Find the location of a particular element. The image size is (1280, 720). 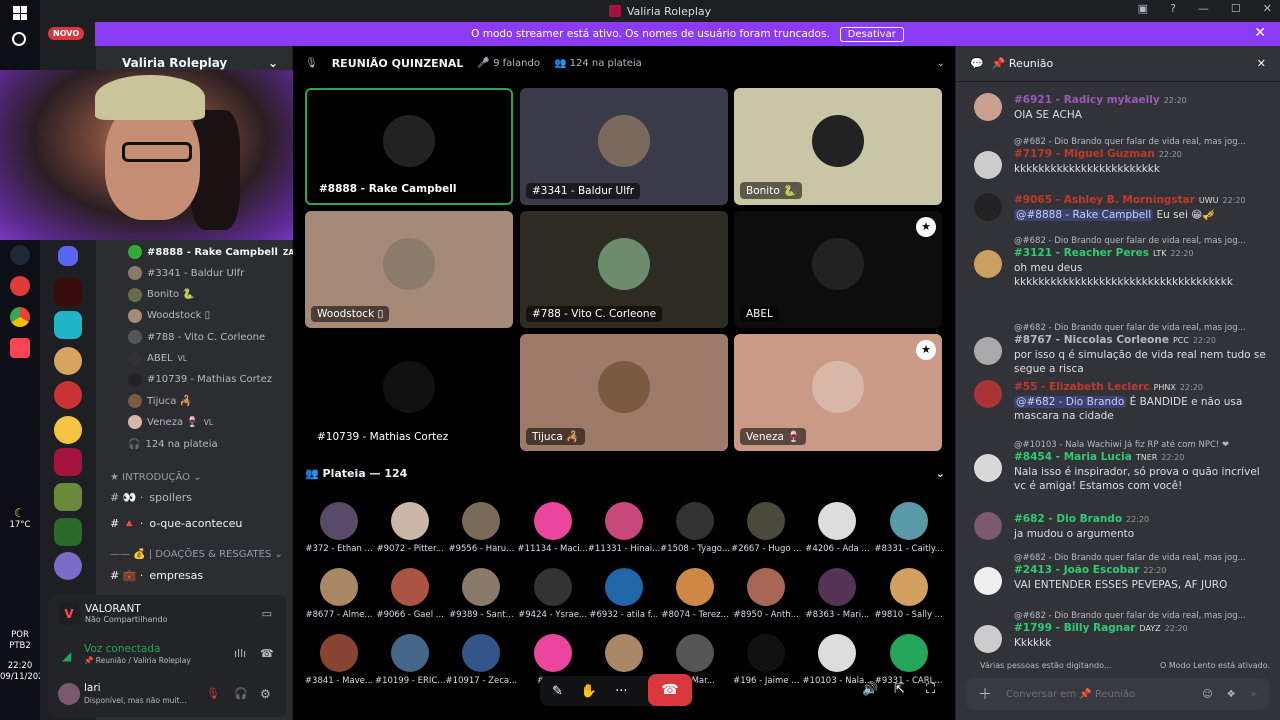

category-doacoes: —— 💰 | DOAÇÕES & RESGATES ⌄ is located at coordinates (196, 554).